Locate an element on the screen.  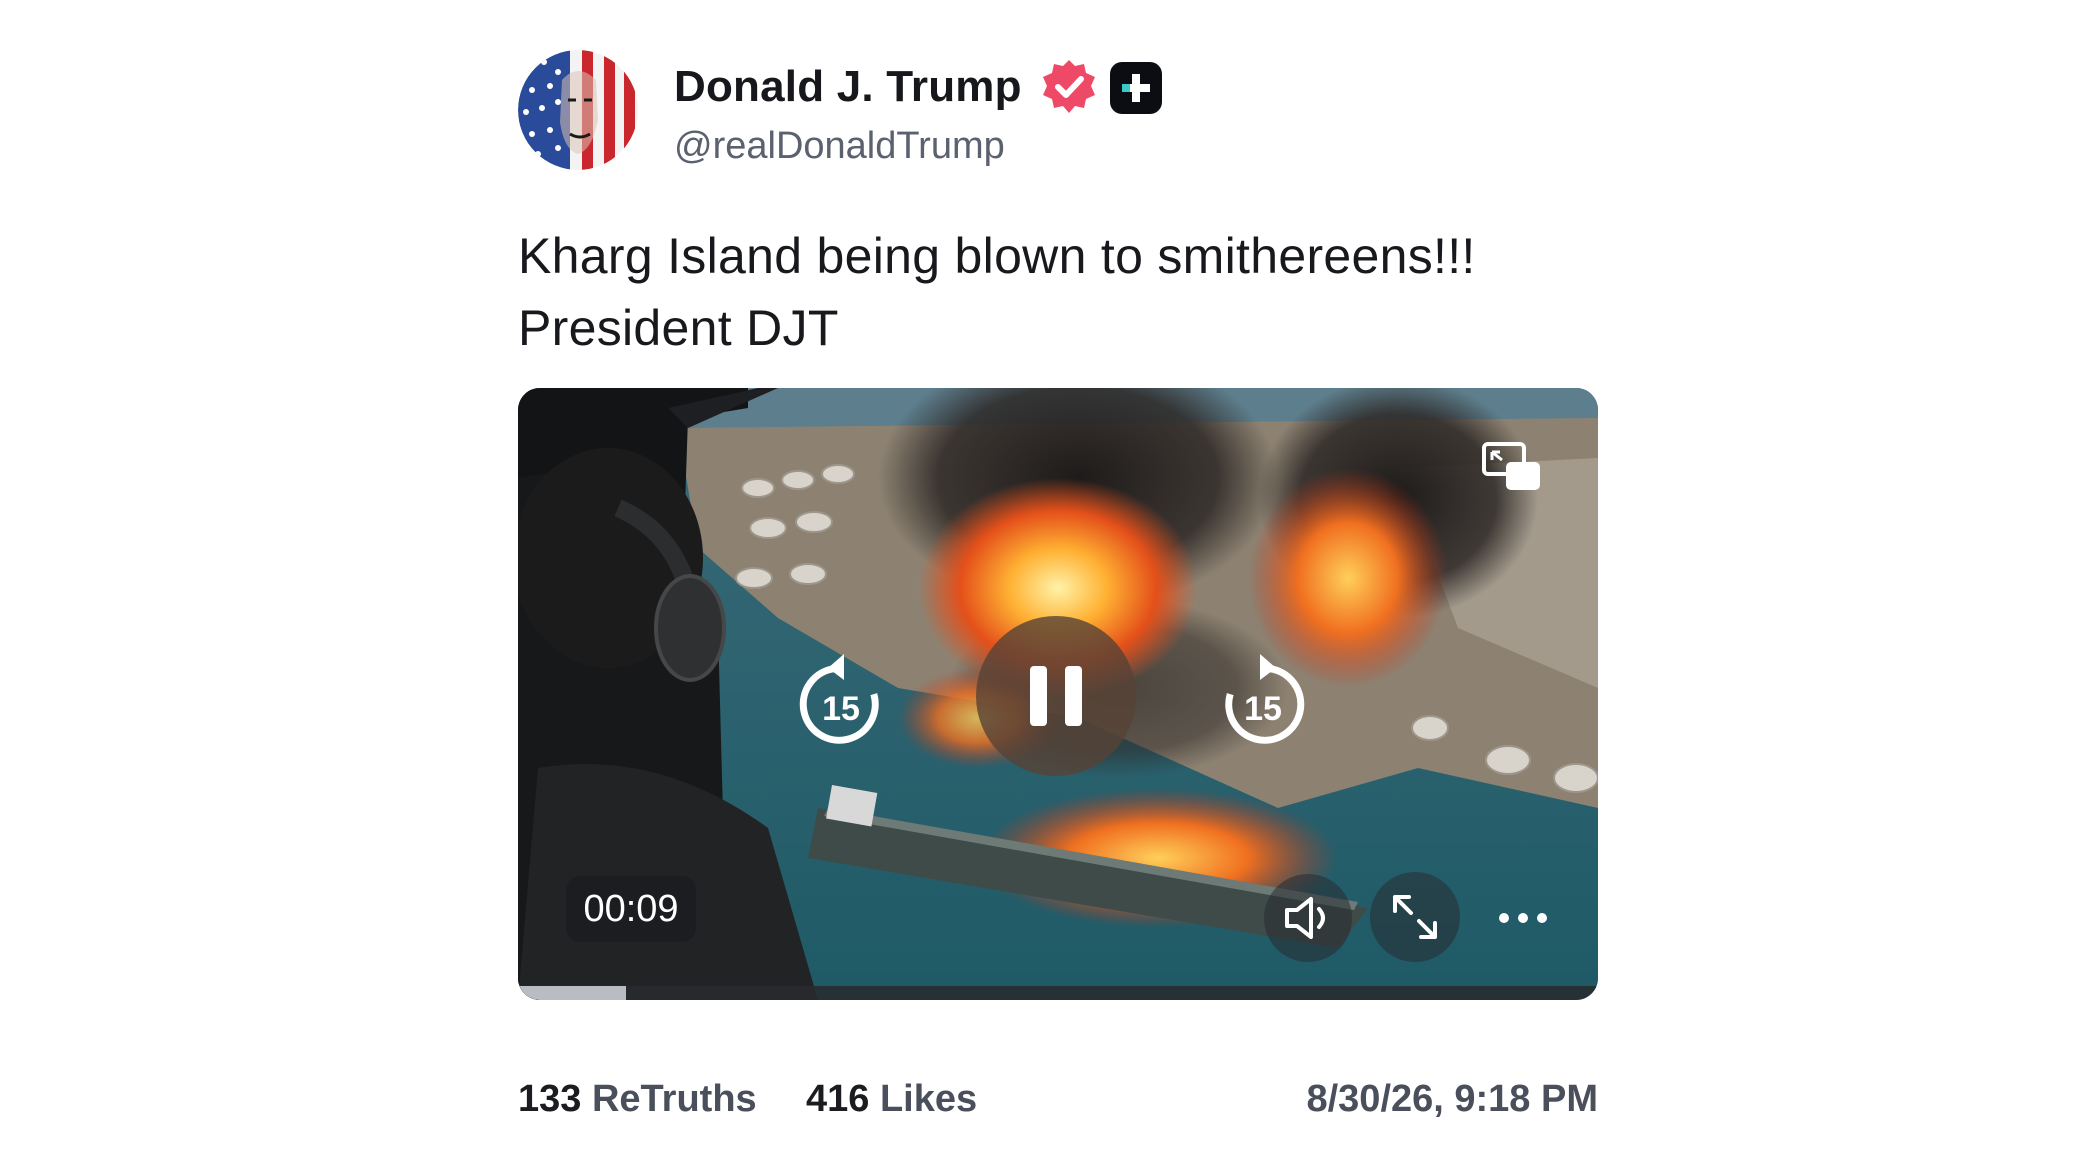
pause-icon is located at coordinates (1056, 696).